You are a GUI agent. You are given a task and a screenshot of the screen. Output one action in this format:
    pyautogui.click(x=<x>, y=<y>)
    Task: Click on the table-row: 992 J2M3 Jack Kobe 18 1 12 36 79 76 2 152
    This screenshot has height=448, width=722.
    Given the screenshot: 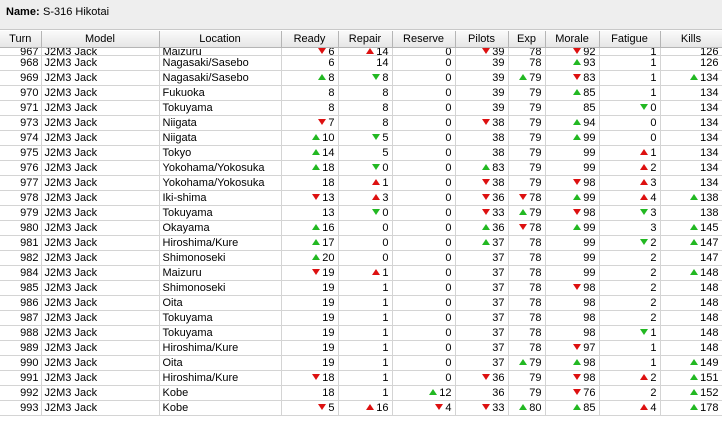 What is the action you would take?
    pyautogui.click(x=361, y=393)
    